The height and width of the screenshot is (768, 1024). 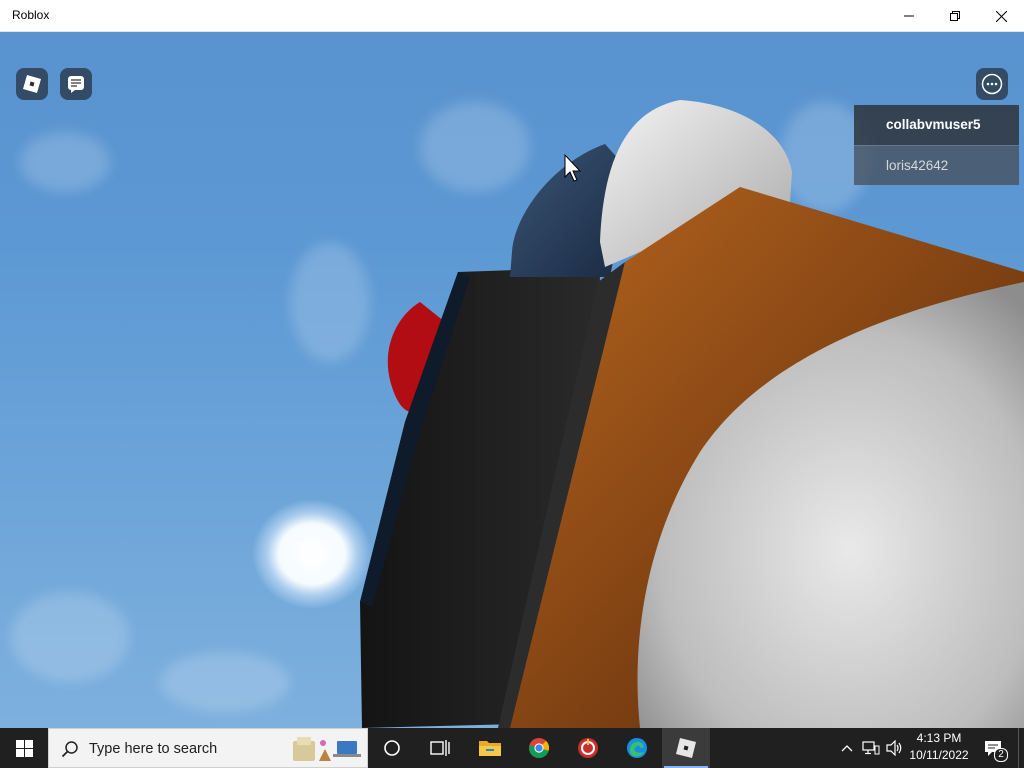 I want to click on player-name: loris42642, so click(x=917, y=165).